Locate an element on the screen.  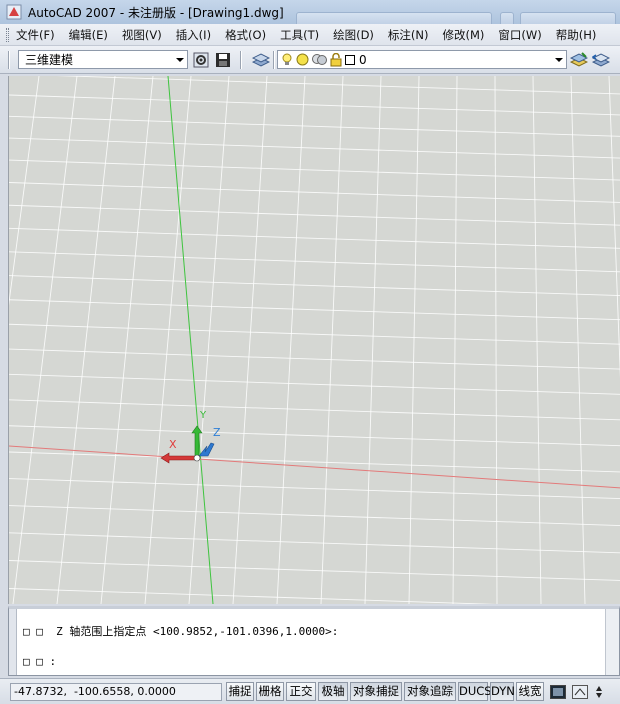
otrack-toggle: 对象追踪 is located at coordinates (430, 691).